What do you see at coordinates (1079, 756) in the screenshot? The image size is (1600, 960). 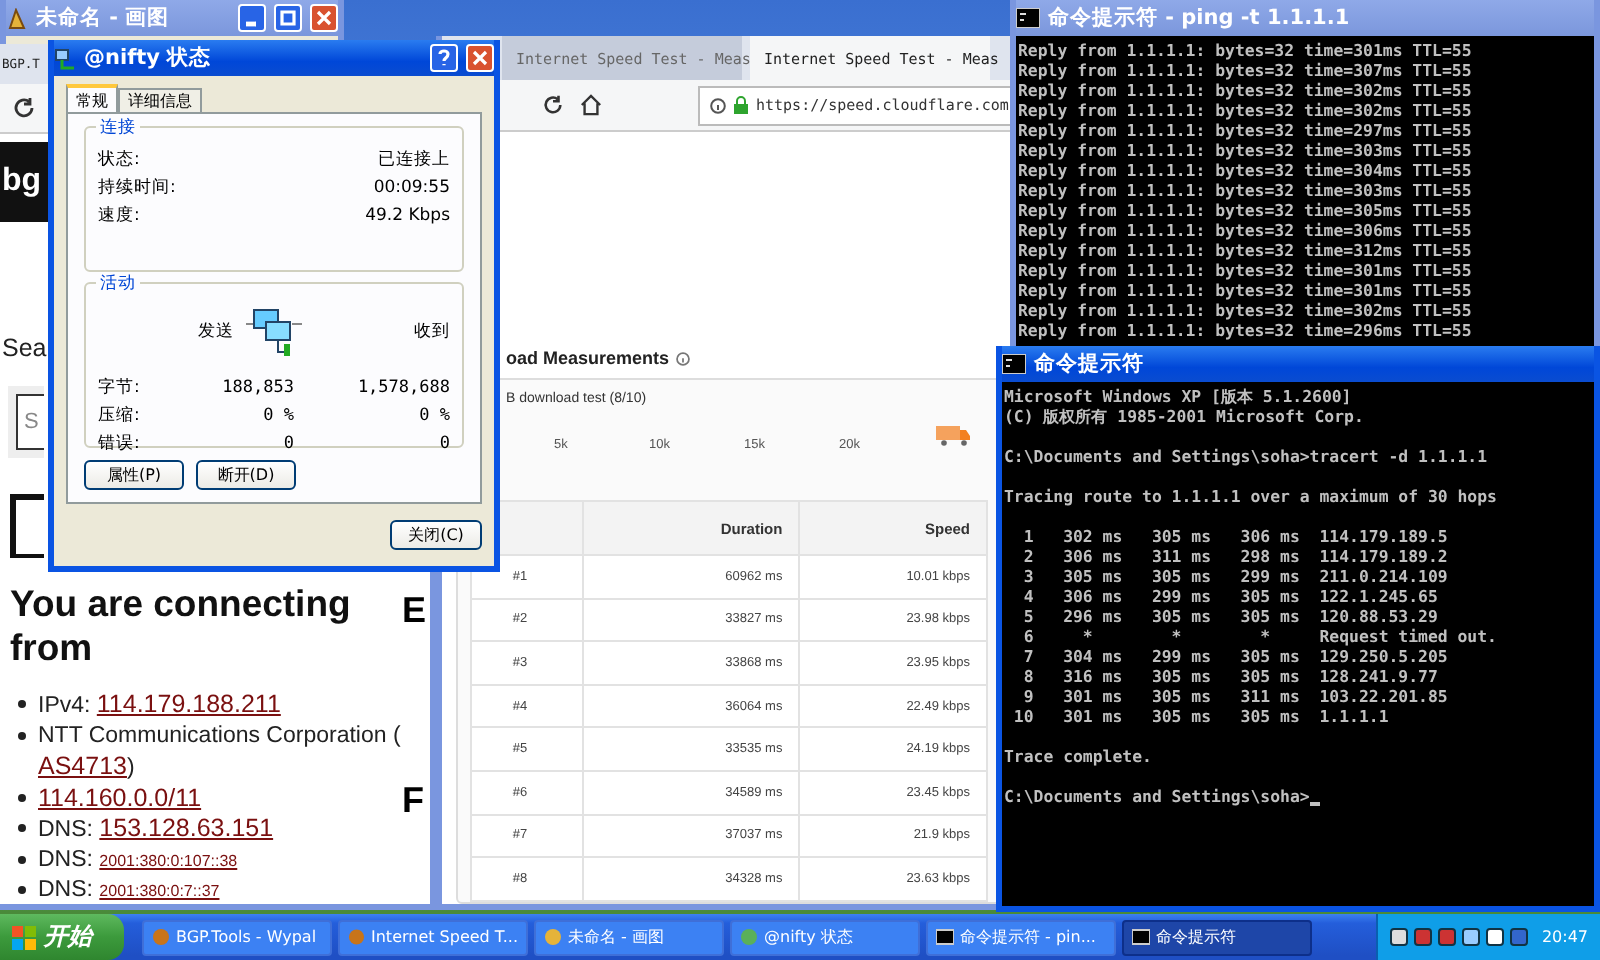 I see `console-line: Trace complete.` at bounding box center [1079, 756].